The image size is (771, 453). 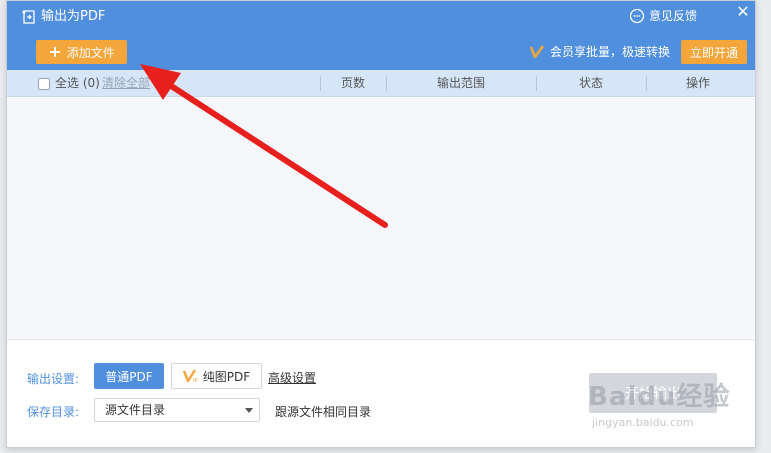 I want to click on column-header-output-range: 输出范围, so click(x=460, y=83).